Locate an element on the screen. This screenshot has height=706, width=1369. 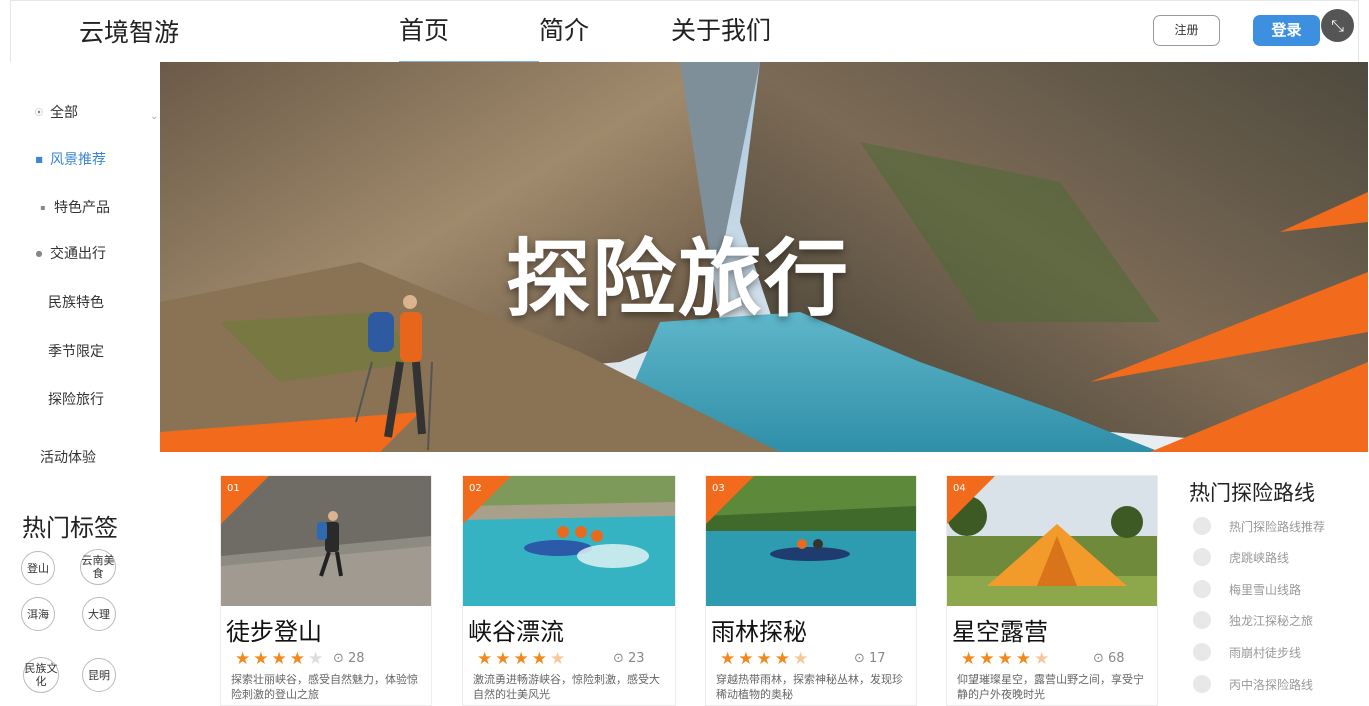
card-title: 星空露营 is located at coordinates (1000, 632).